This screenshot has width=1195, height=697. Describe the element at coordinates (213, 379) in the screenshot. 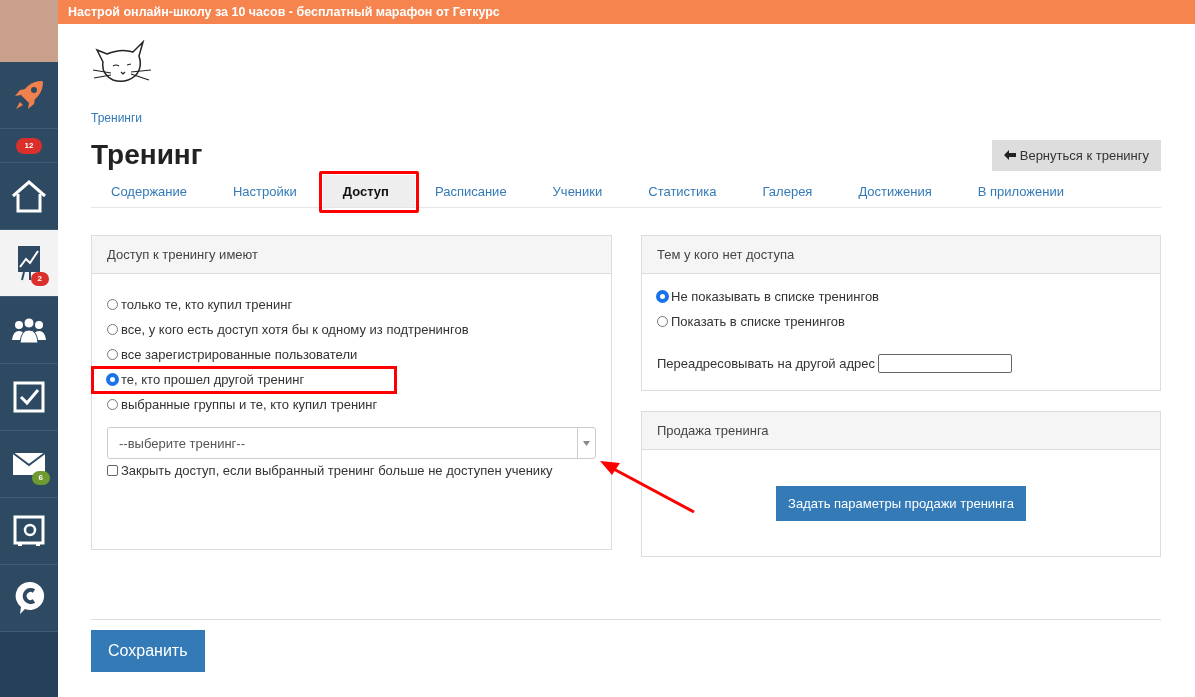

I see `radio-label: те, кто прошел другой тренинг` at that location.